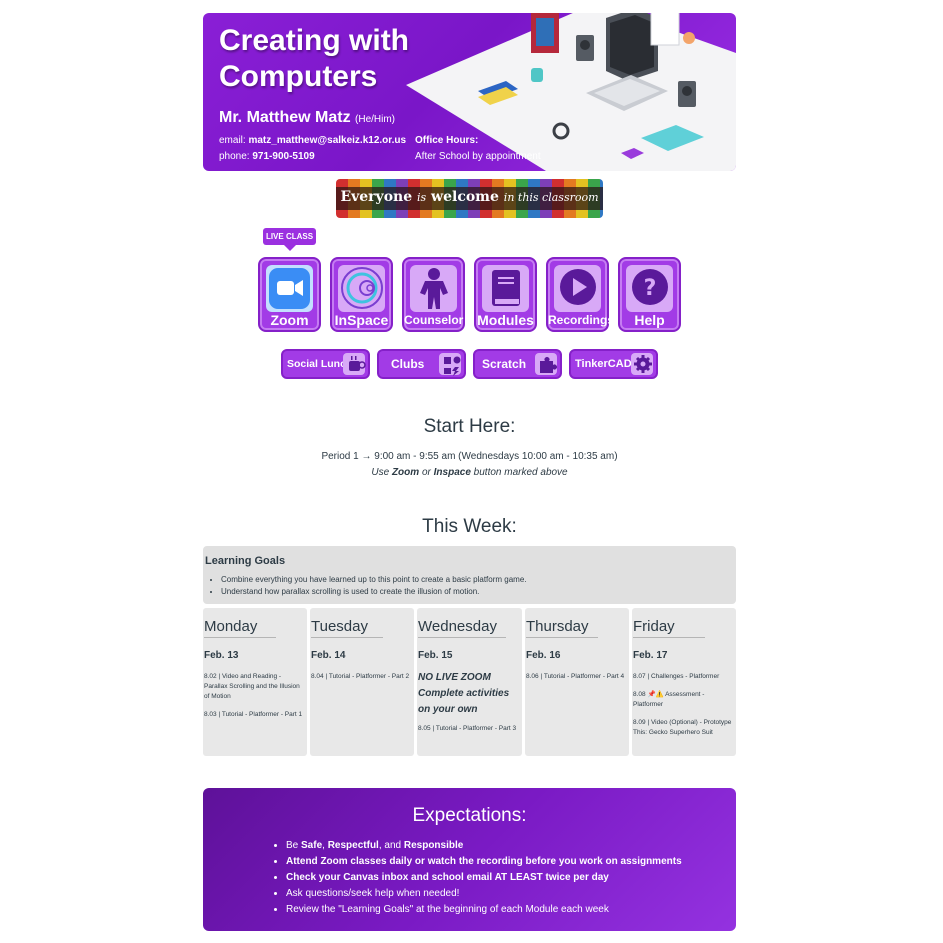 This screenshot has width=943, height=943. I want to click on phone-label: phone:, so click(234, 156).